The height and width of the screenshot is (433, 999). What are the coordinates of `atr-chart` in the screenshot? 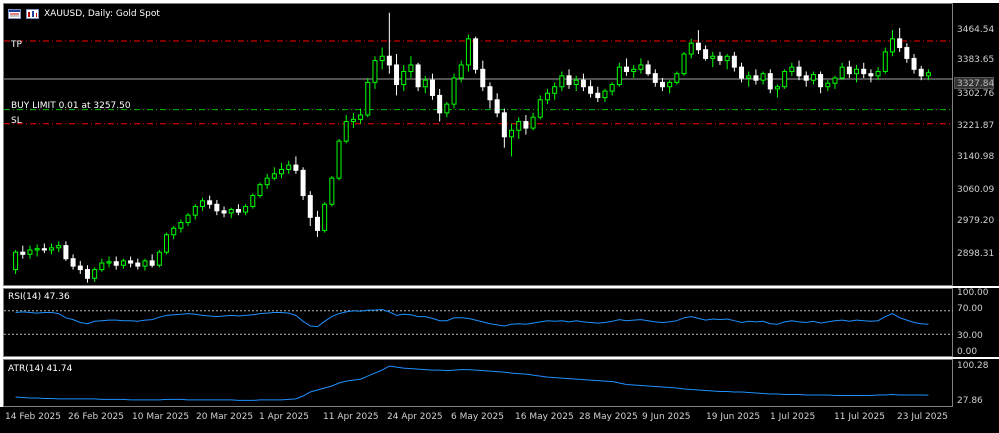 It's located at (472, 383).